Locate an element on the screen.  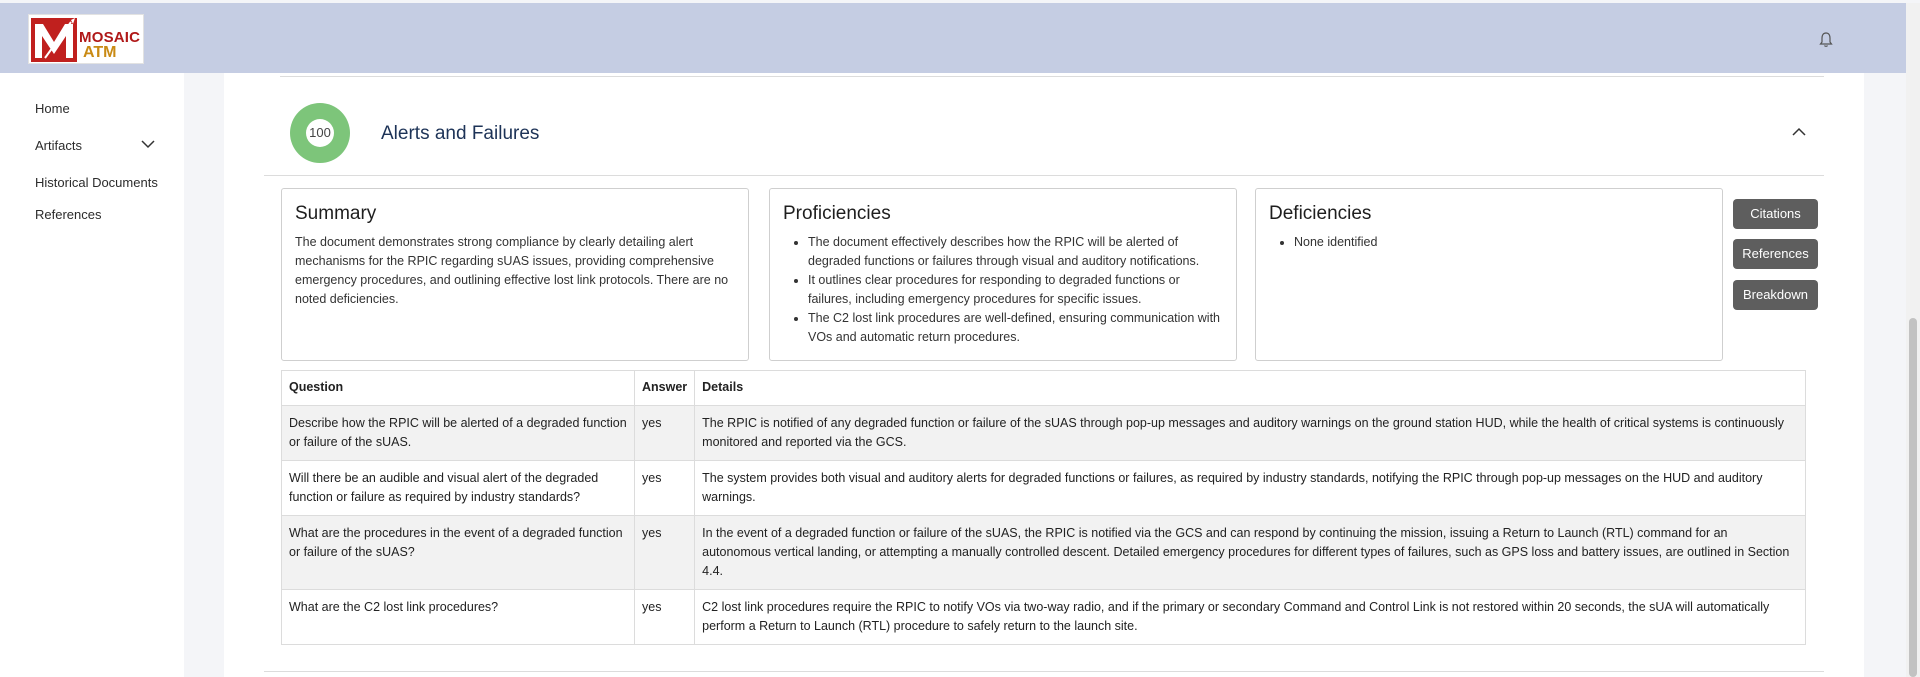
sidebar-item-home: Home is located at coordinates (52, 108).